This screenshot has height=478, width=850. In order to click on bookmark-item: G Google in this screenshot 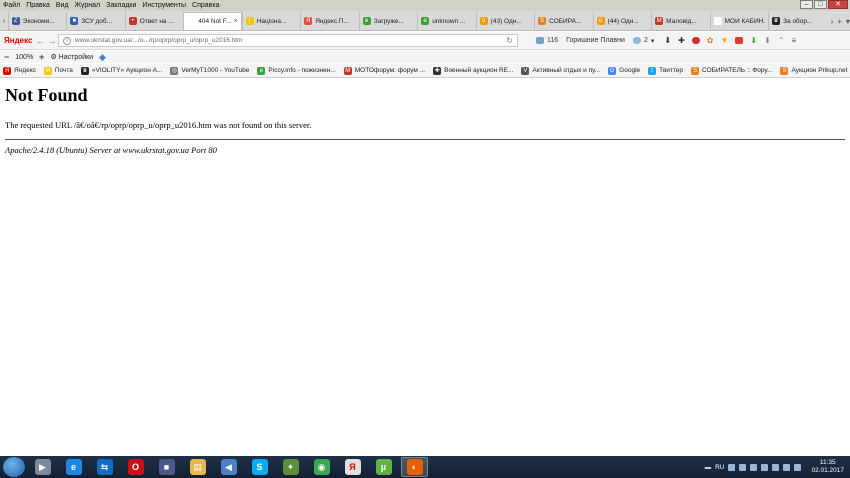, I will do `click(624, 70)`.